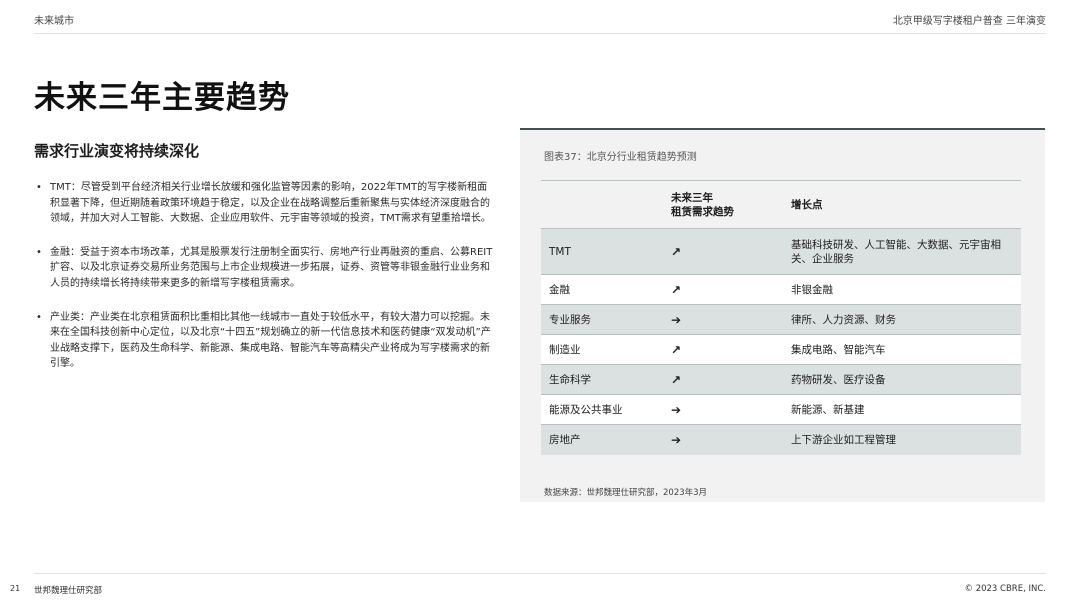 The height and width of the screenshot is (608, 1080). What do you see at coordinates (15, 588) in the screenshot?
I see `page-number: 21` at bounding box center [15, 588].